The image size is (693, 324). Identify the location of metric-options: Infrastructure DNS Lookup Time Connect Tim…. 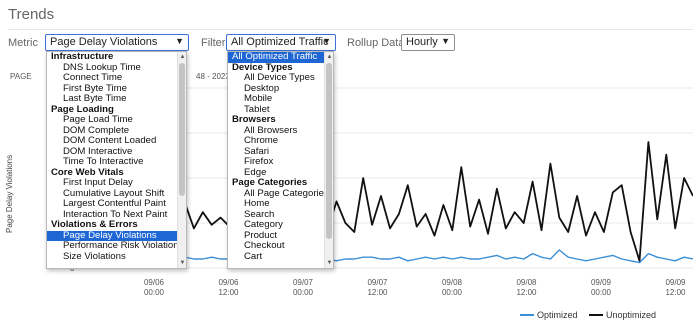
(116, 157).